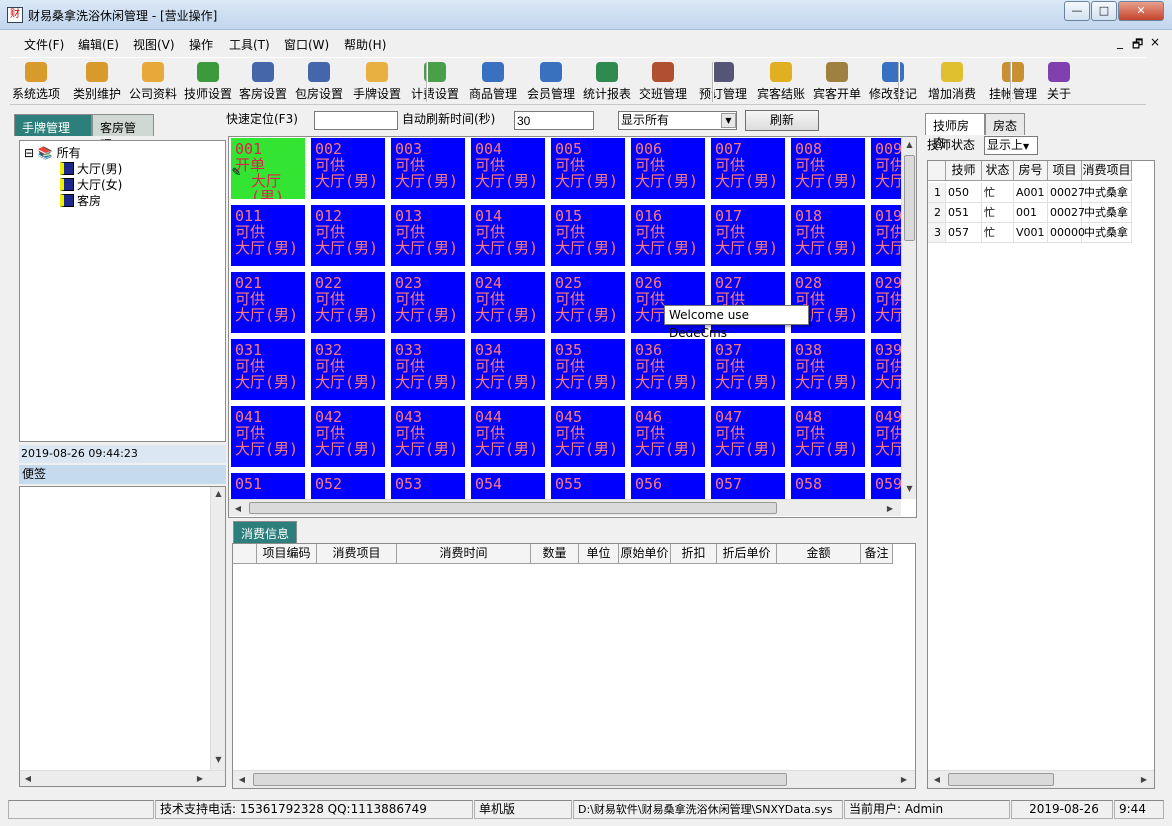 This screenshot has width=1172, height=826. Describe the element at coordinates (508, 235) in the screenshot. I see `room-tile: 014 可供 大厅(男)` at that location.